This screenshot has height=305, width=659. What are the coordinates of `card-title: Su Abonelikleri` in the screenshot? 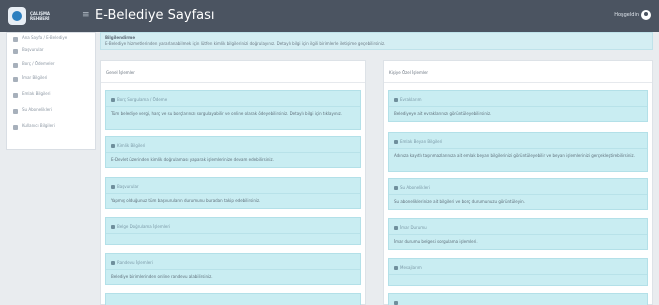 It's located at (415, 187).